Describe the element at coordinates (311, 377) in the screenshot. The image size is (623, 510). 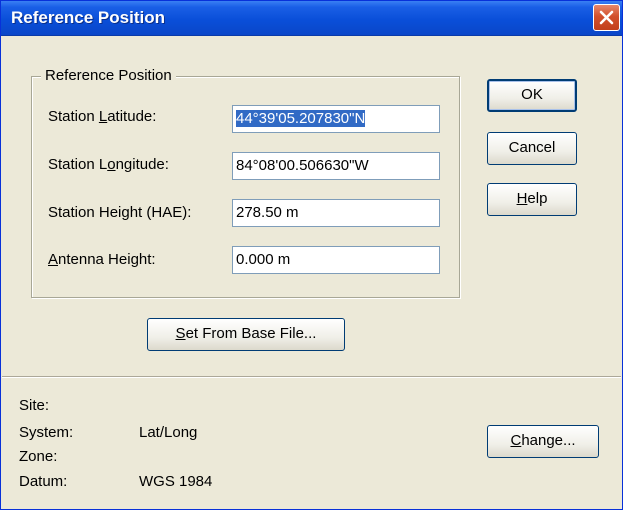
I see `separator` at that location.